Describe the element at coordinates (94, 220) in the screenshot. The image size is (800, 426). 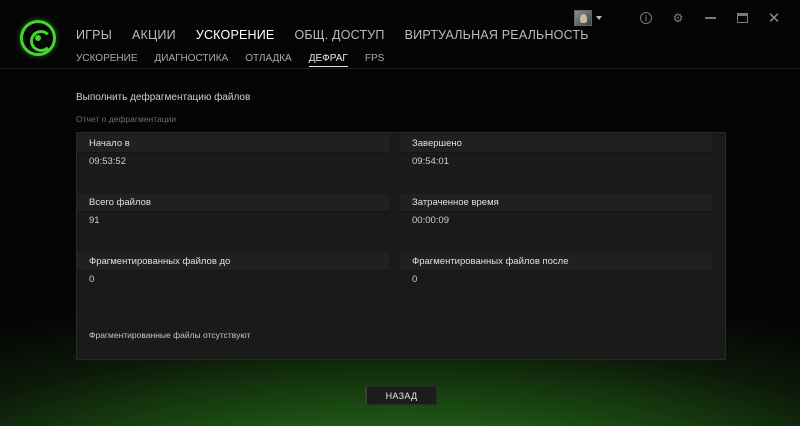
I see `total-files-value: 91` at that location.